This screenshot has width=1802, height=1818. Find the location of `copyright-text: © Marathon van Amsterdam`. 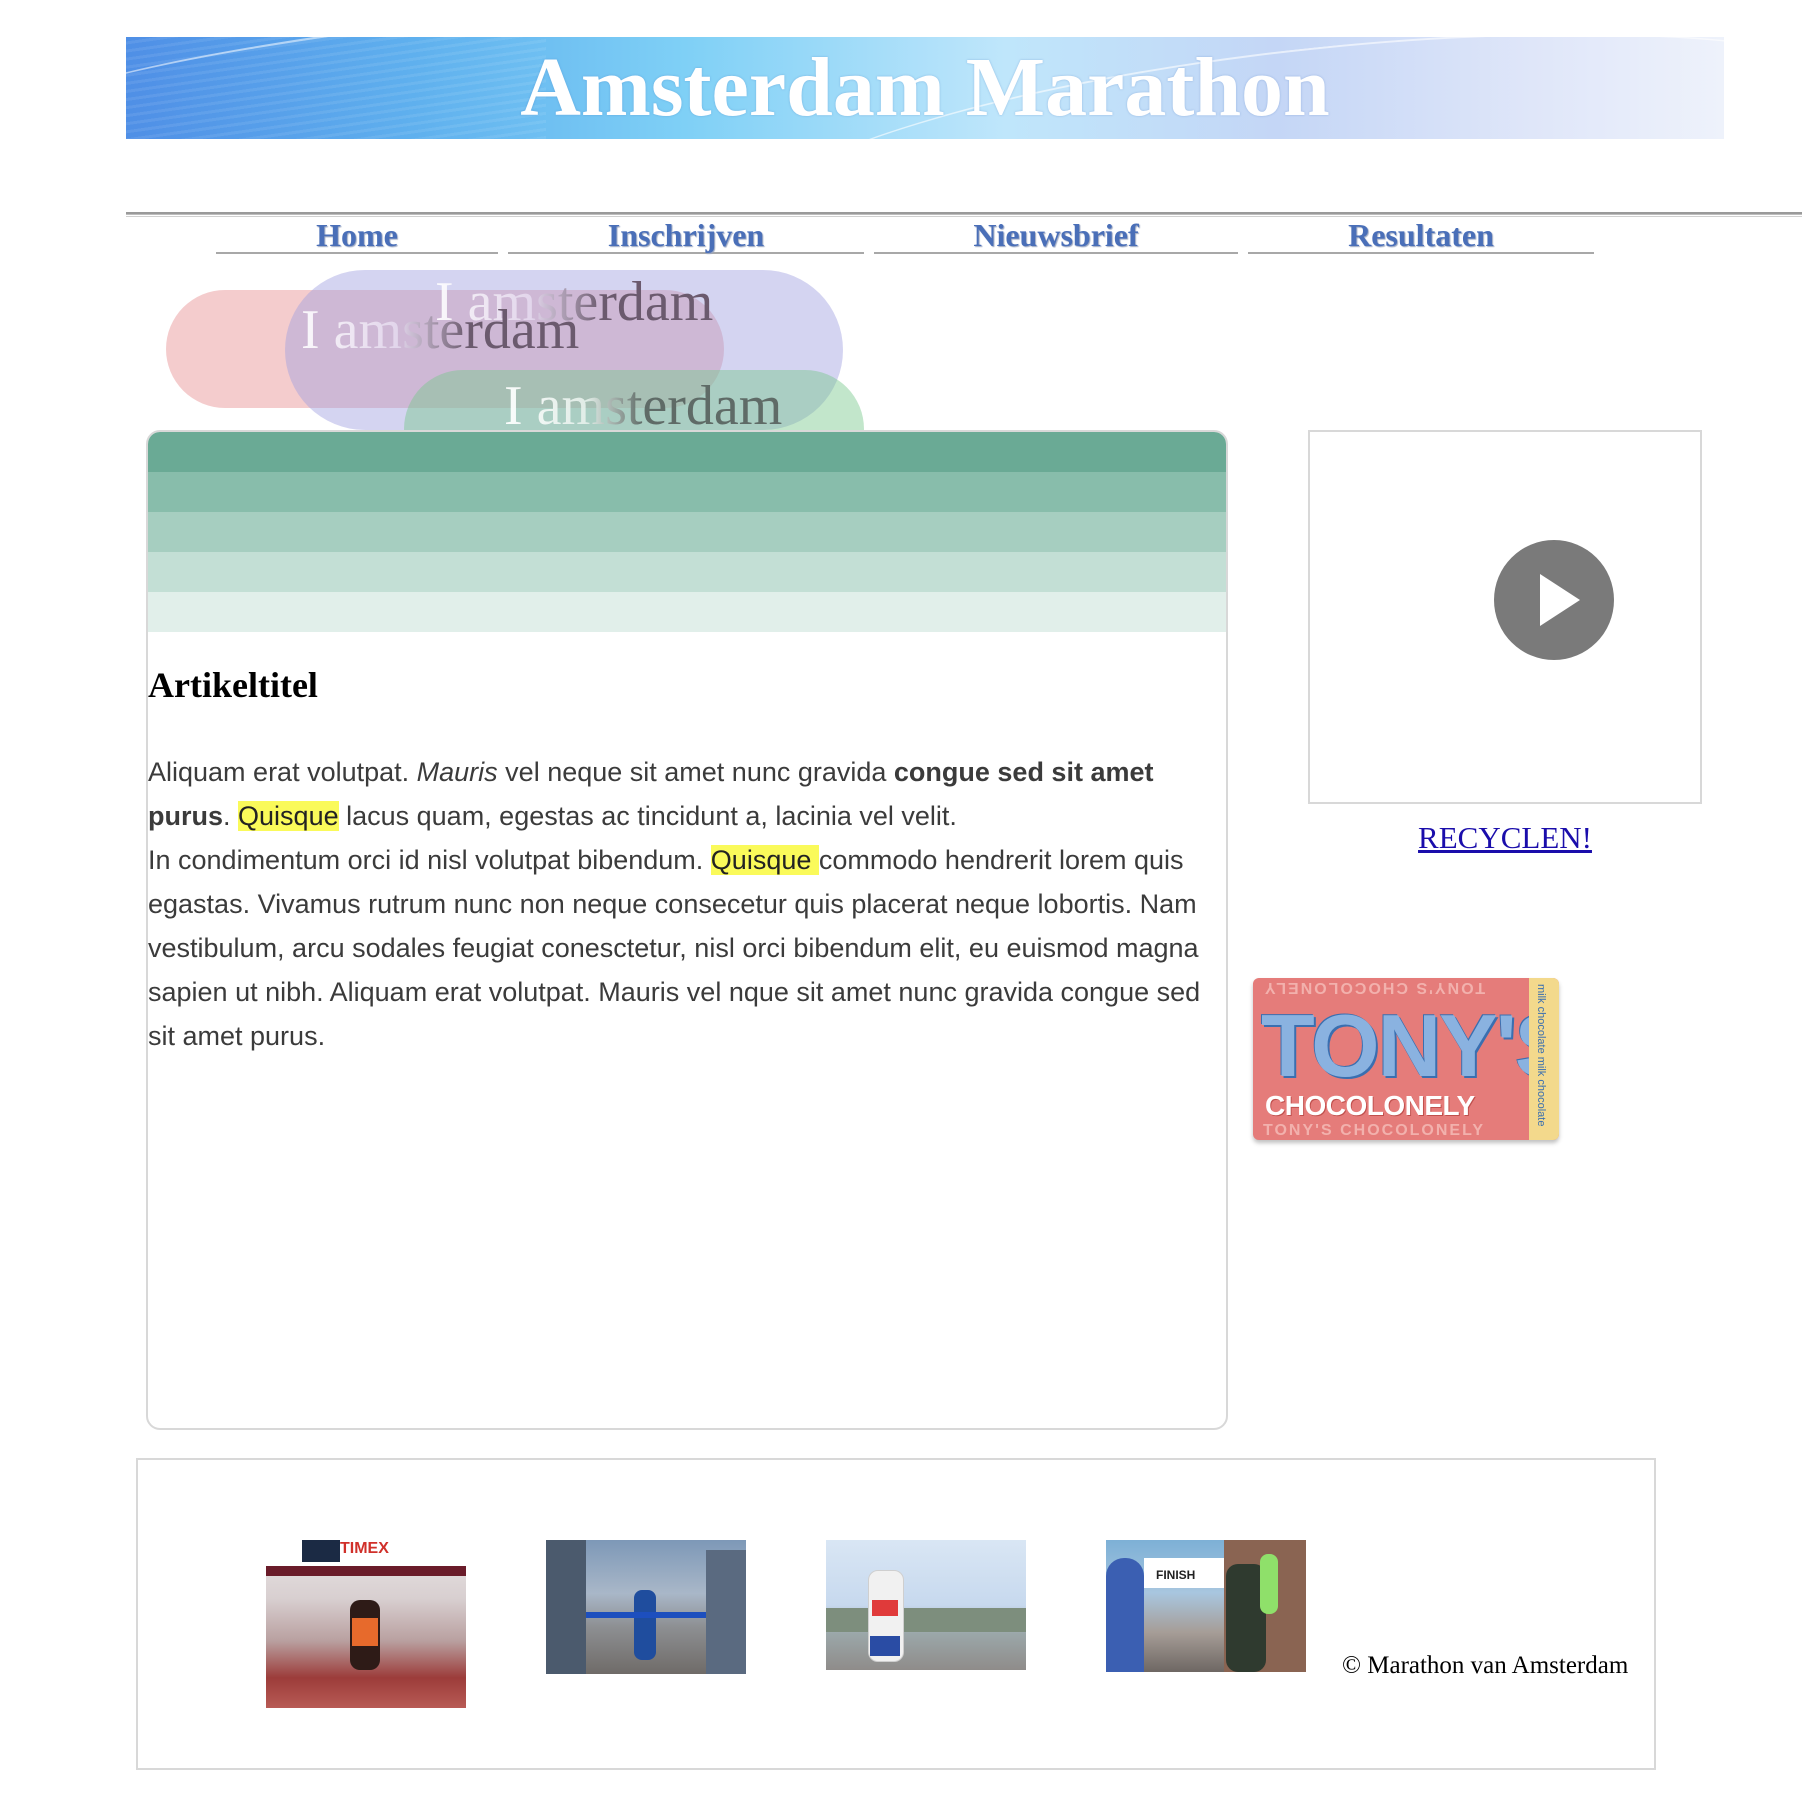

copyright-text: © Marathon van Amsterdam is located at coordinates (1485, 1665).